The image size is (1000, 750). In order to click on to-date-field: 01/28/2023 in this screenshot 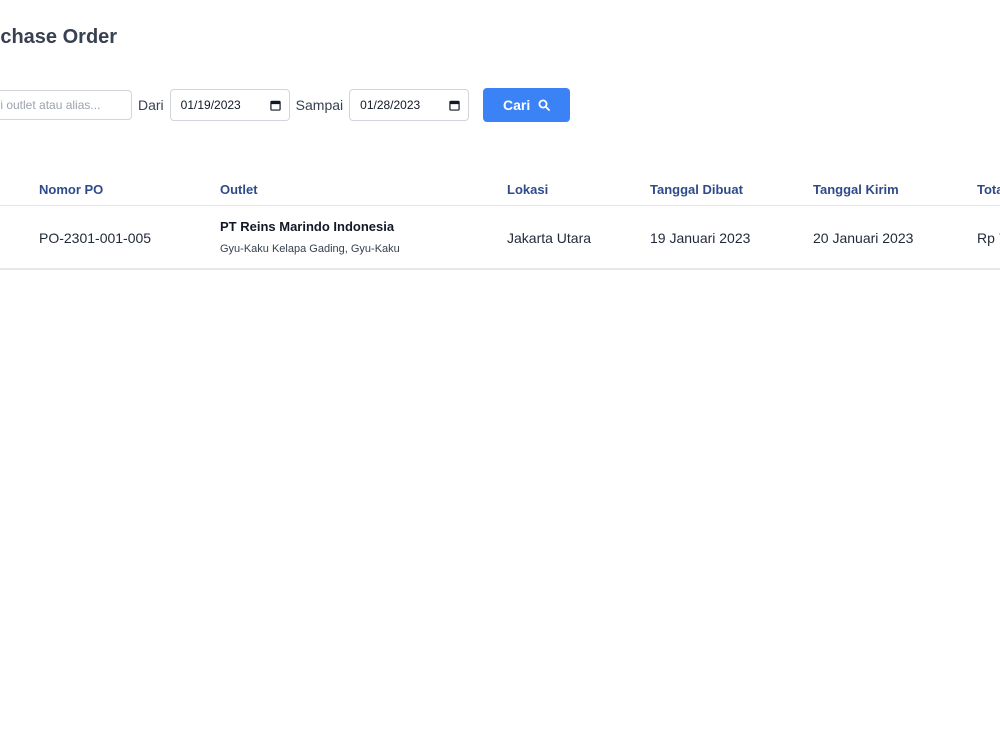, I will do `click(409, 105)`.